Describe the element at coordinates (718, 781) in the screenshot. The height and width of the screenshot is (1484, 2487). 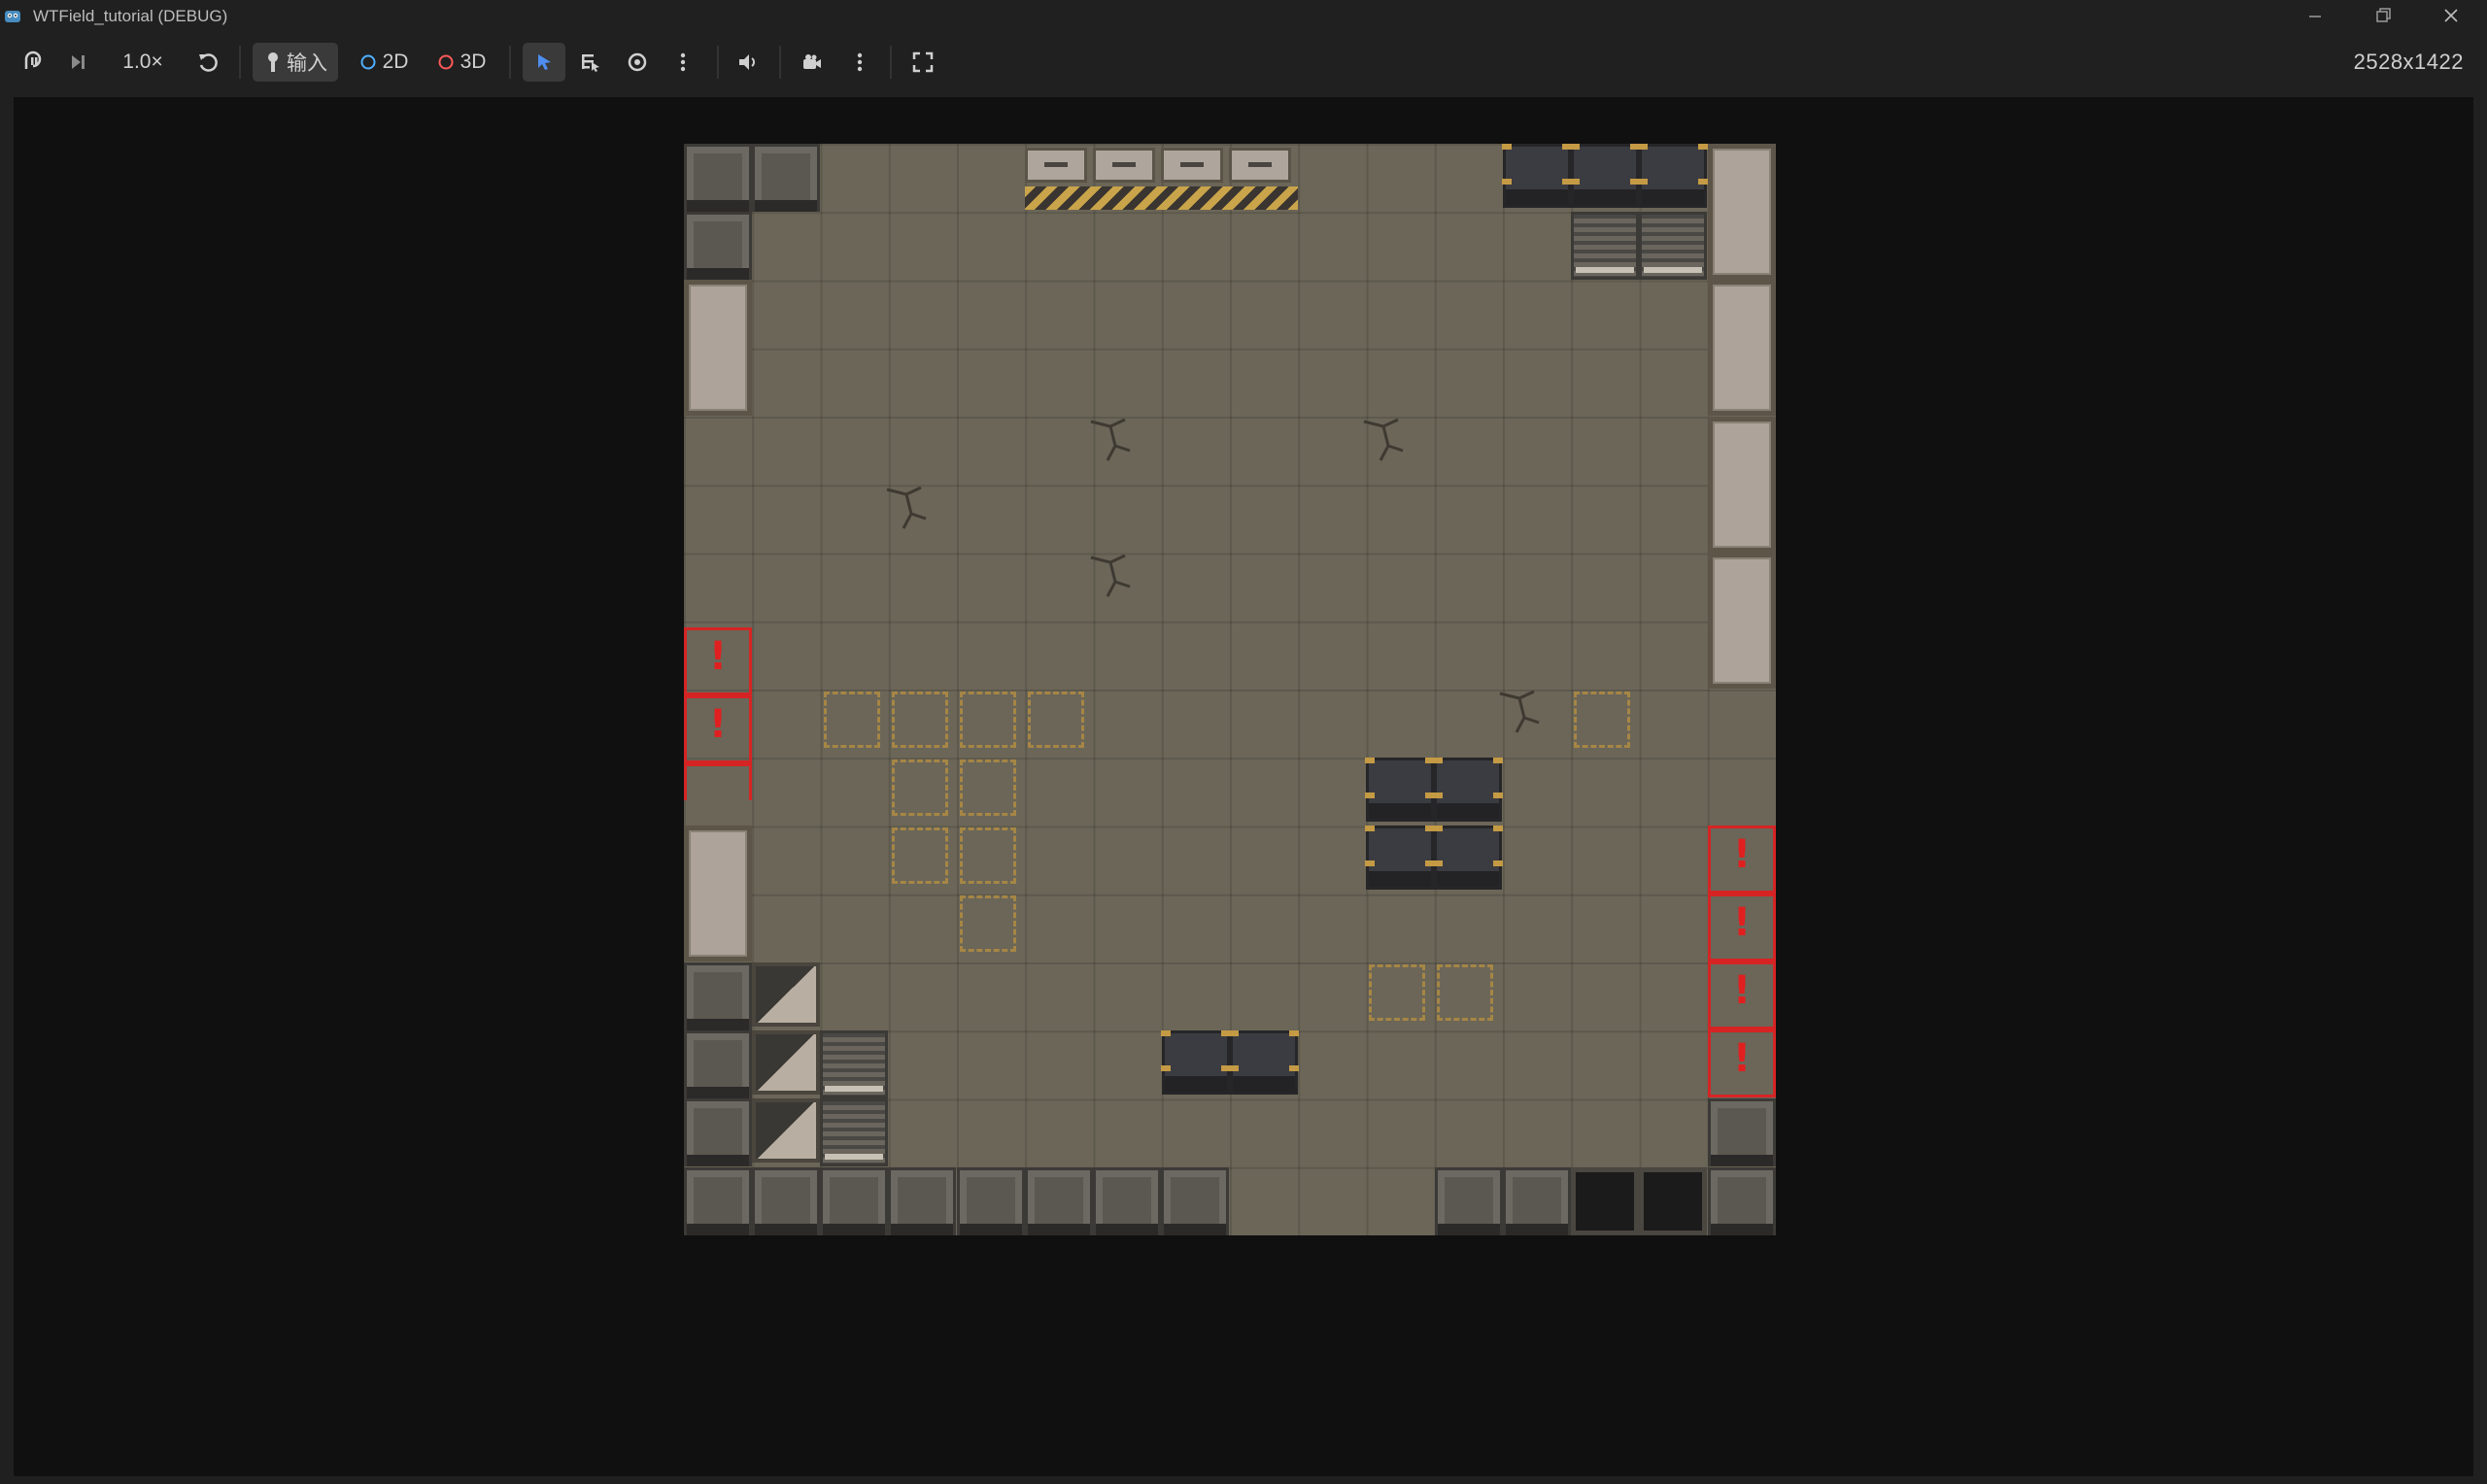
I see `danger-zone-edge` at that location.